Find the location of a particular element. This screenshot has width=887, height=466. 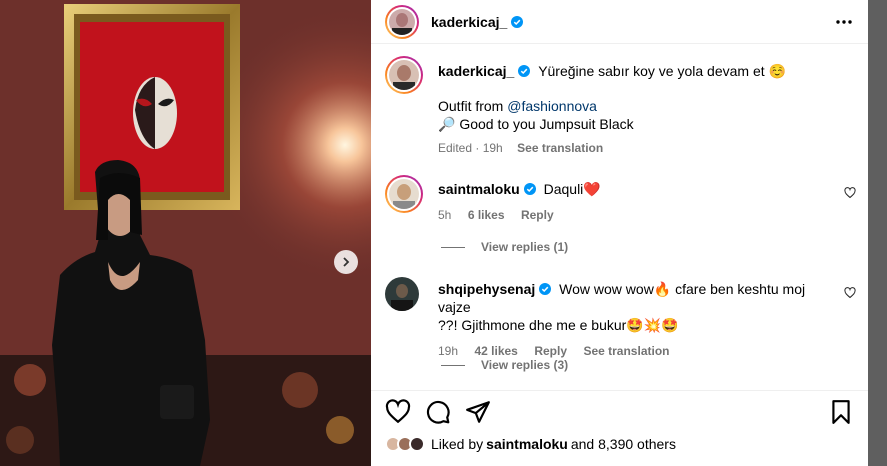

comment-1-username: saintmaloku is located at coordinates (479, 189).